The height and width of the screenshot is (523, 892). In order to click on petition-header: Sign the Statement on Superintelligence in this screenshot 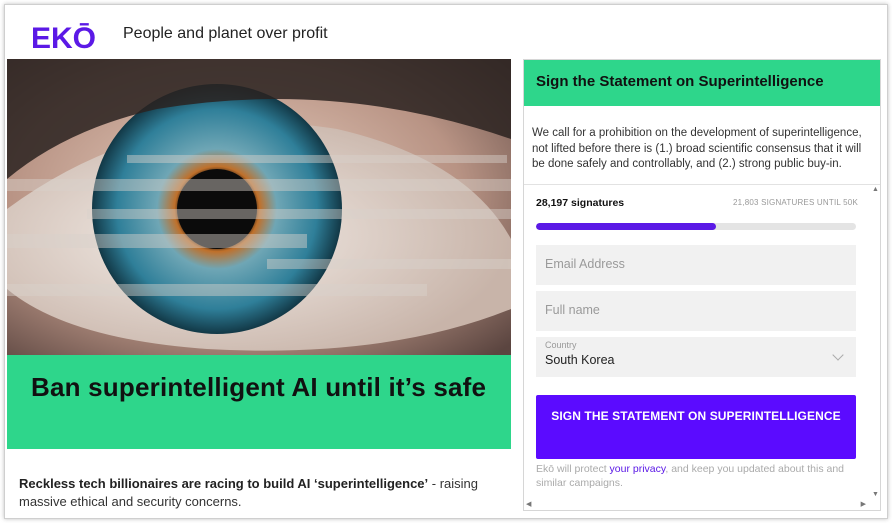, I will do `click(702, 83)`.